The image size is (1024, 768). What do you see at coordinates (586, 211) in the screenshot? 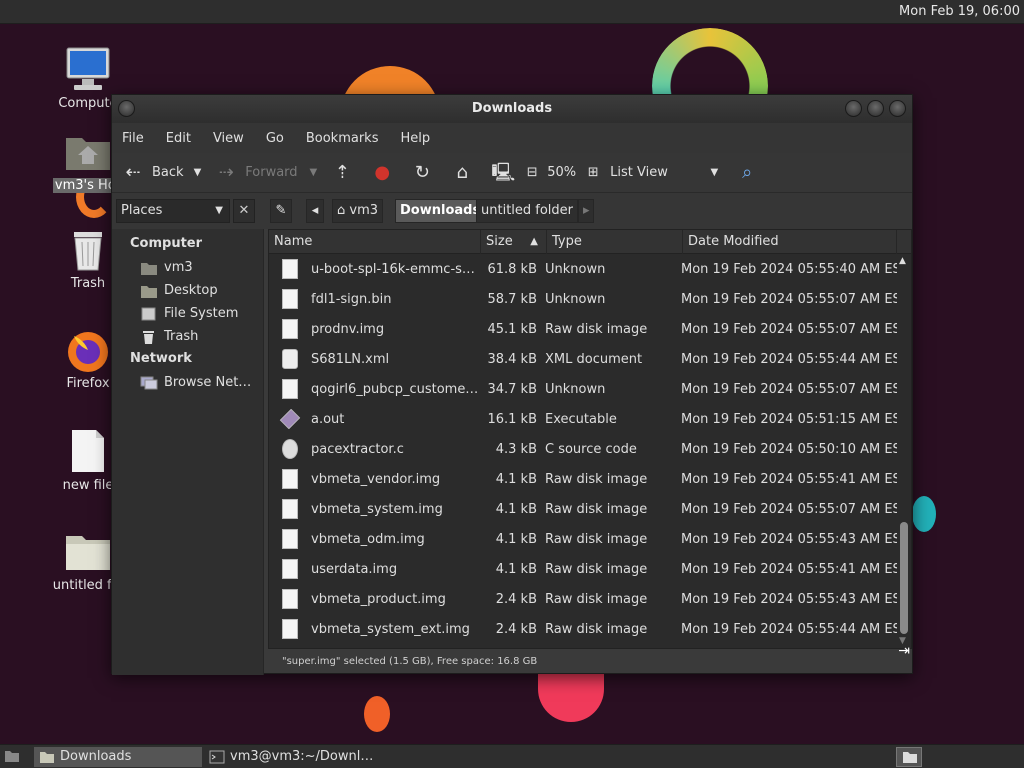
I see `crumb-right-button: ▸` at bounding box center [586, 211].